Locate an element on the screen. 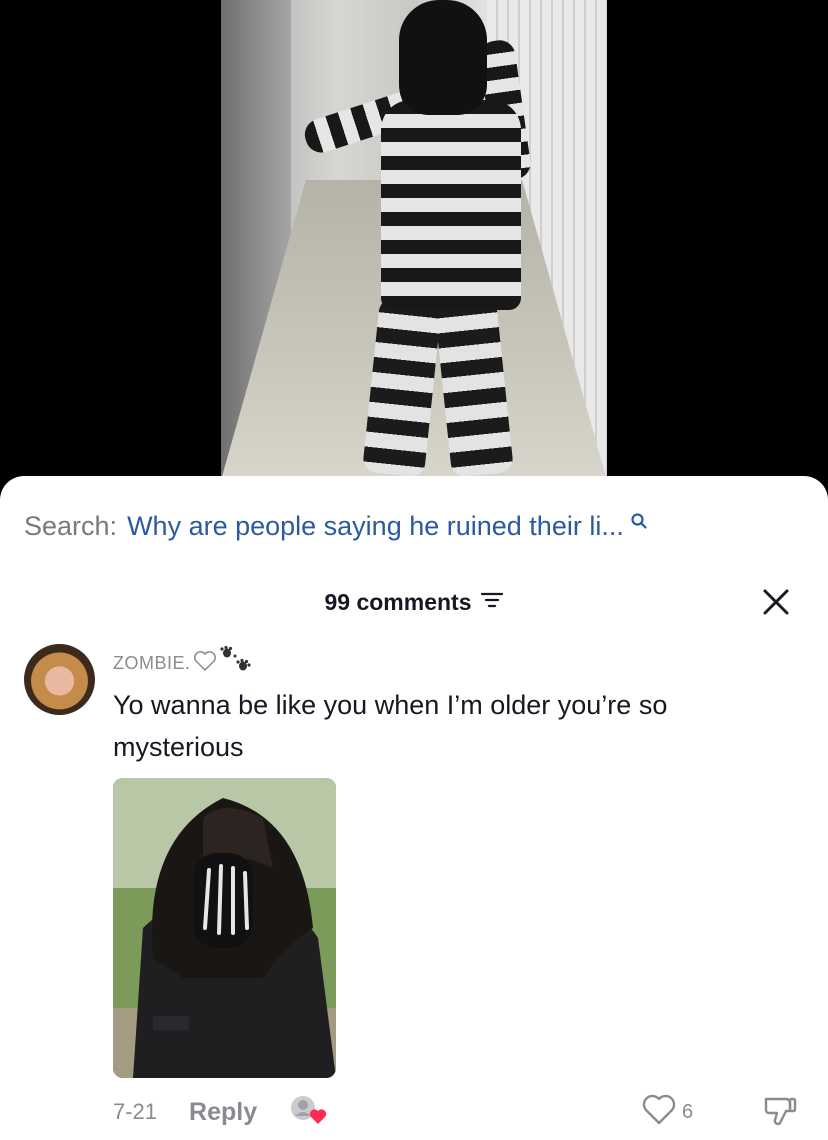 The height and width of the screenshot is (1140, 828). comment-username: ZOMBIE. is located at coordinates (152, 663).